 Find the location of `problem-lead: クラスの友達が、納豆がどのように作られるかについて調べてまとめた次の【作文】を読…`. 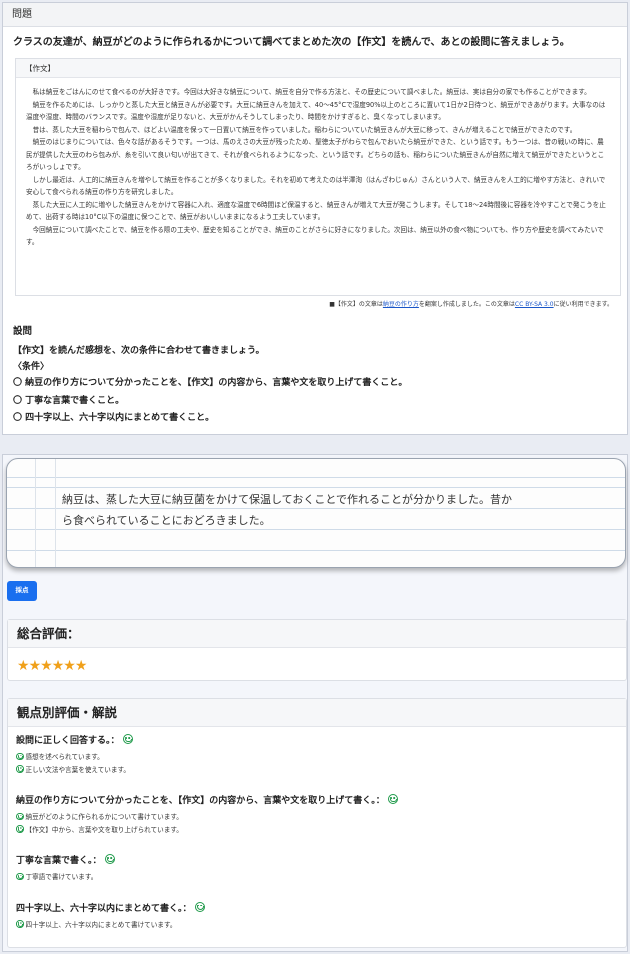

problem-lead: クラスの友達が、納豆がどのように作られるかについて調べてまとめた次の【作文】を読… is located at coordinates (291, 42).